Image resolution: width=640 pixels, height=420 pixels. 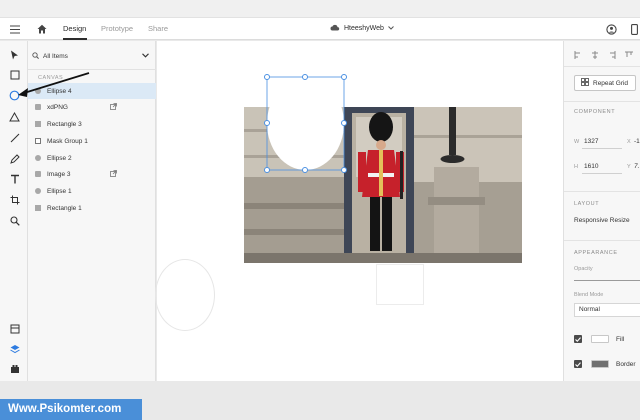 What do you see at coordinates (92, 107) in the screenshot?
I see `layer-item: xdPNG` at bounding box center [92, 107].